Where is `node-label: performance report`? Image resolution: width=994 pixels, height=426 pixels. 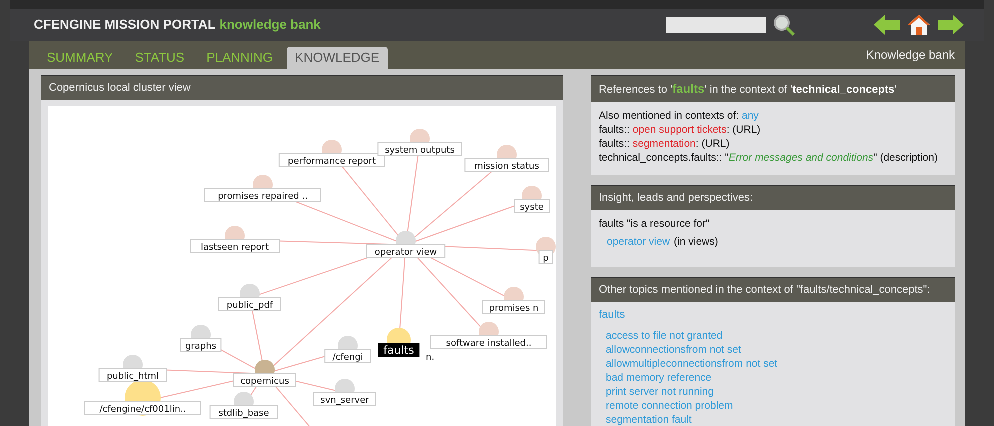 node-label: performance report is located at coordinates (332, 161).